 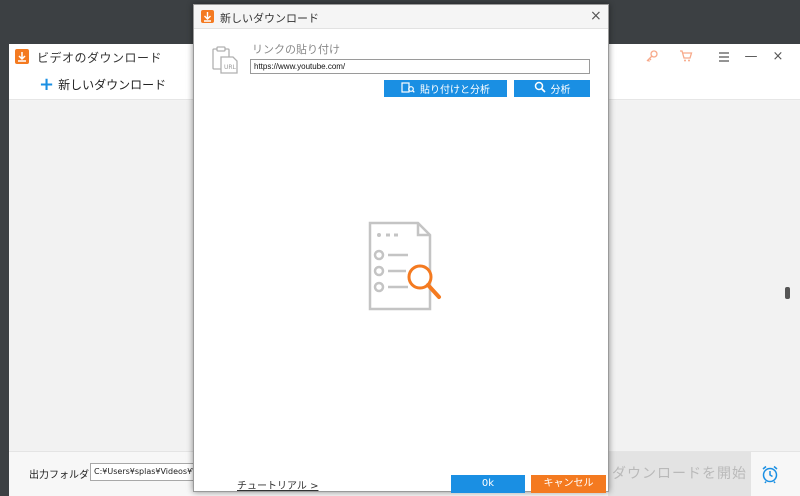 I want to click on app-logo-icon, so click(x=22, y=56).